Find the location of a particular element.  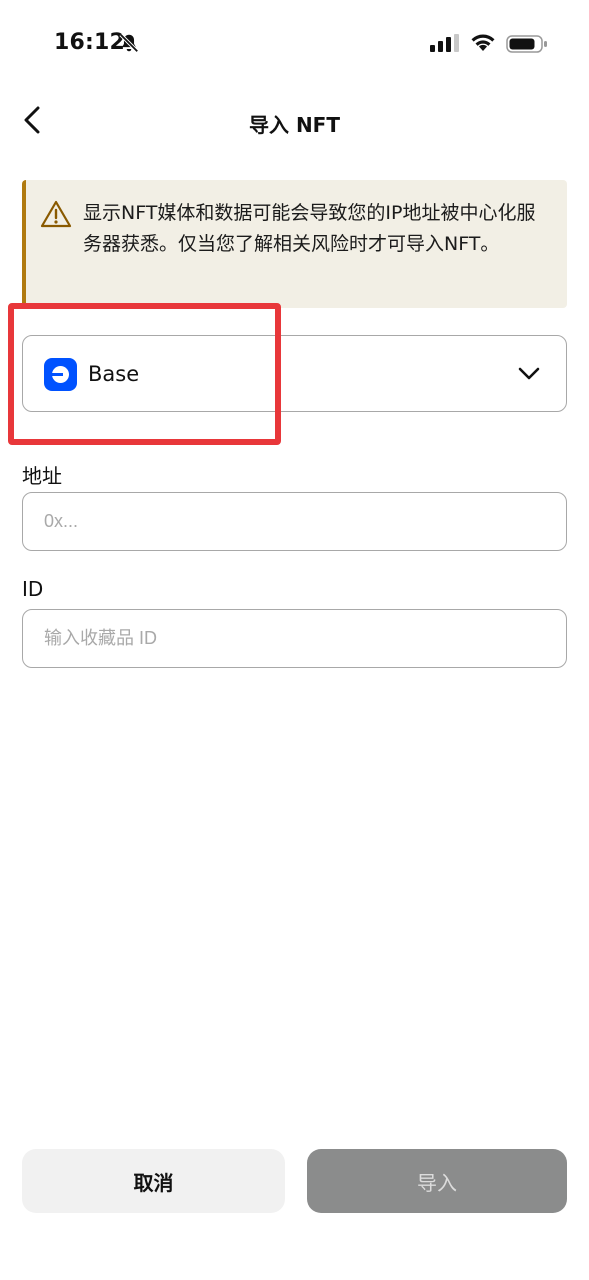

id-input is located at coordinates (294, 638).